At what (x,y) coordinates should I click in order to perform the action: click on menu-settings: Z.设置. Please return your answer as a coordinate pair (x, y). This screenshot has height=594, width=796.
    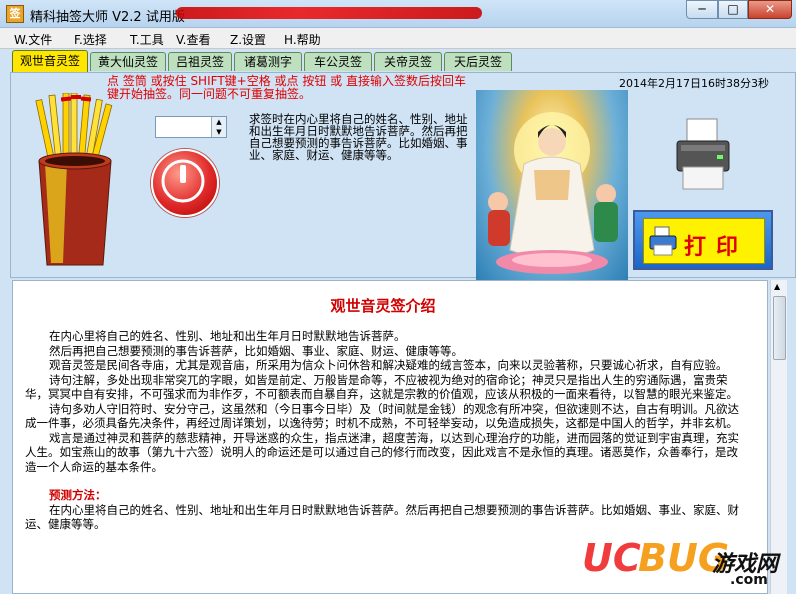
    Looking at the image, I should click on (248, 39).